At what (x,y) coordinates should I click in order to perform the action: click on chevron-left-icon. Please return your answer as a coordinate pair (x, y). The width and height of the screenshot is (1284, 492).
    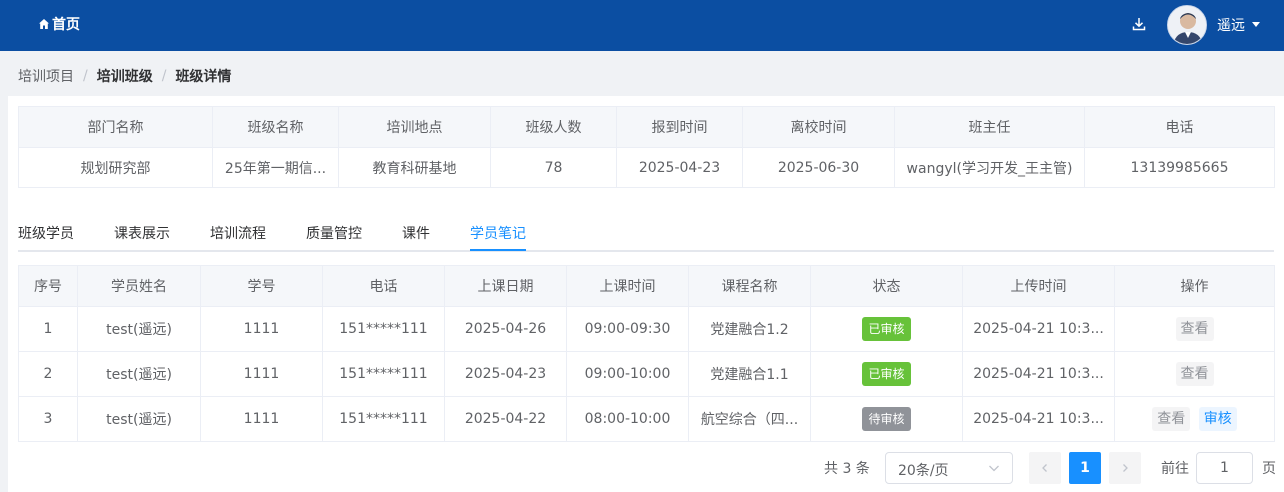
    Looking at the image, I should click on (1044, 468).